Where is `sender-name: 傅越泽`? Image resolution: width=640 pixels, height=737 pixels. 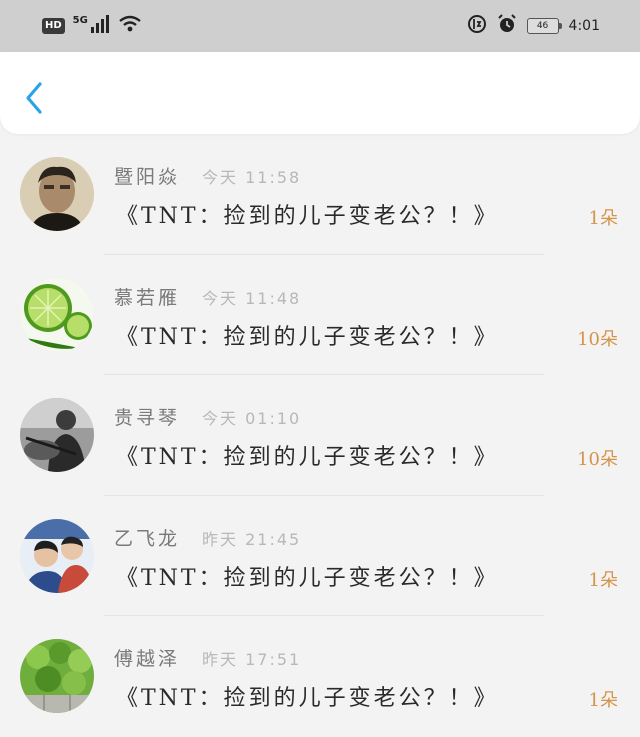
sender-name: 傅越泽 is located at coordinates (147, 659).